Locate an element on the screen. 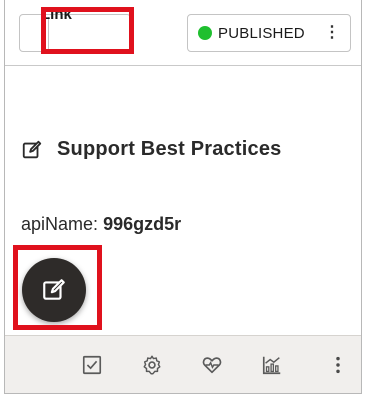  chart-icon is located at coordinates (272, 365).